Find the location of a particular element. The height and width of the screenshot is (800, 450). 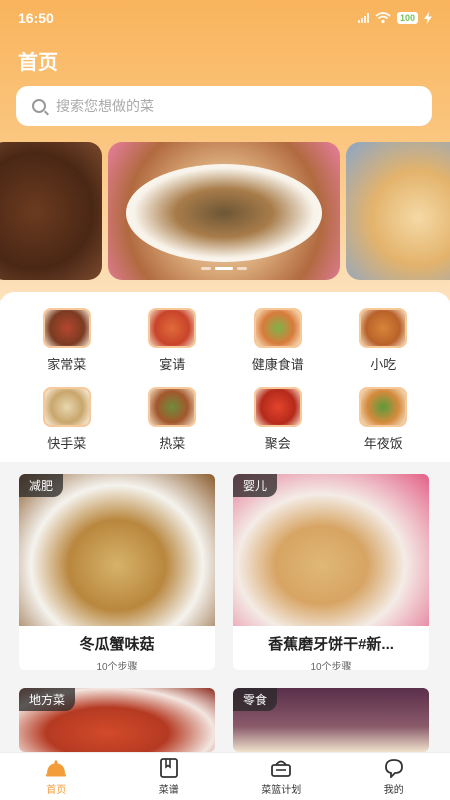

recipe-card: 零食 is located at coordinates (331, 720).